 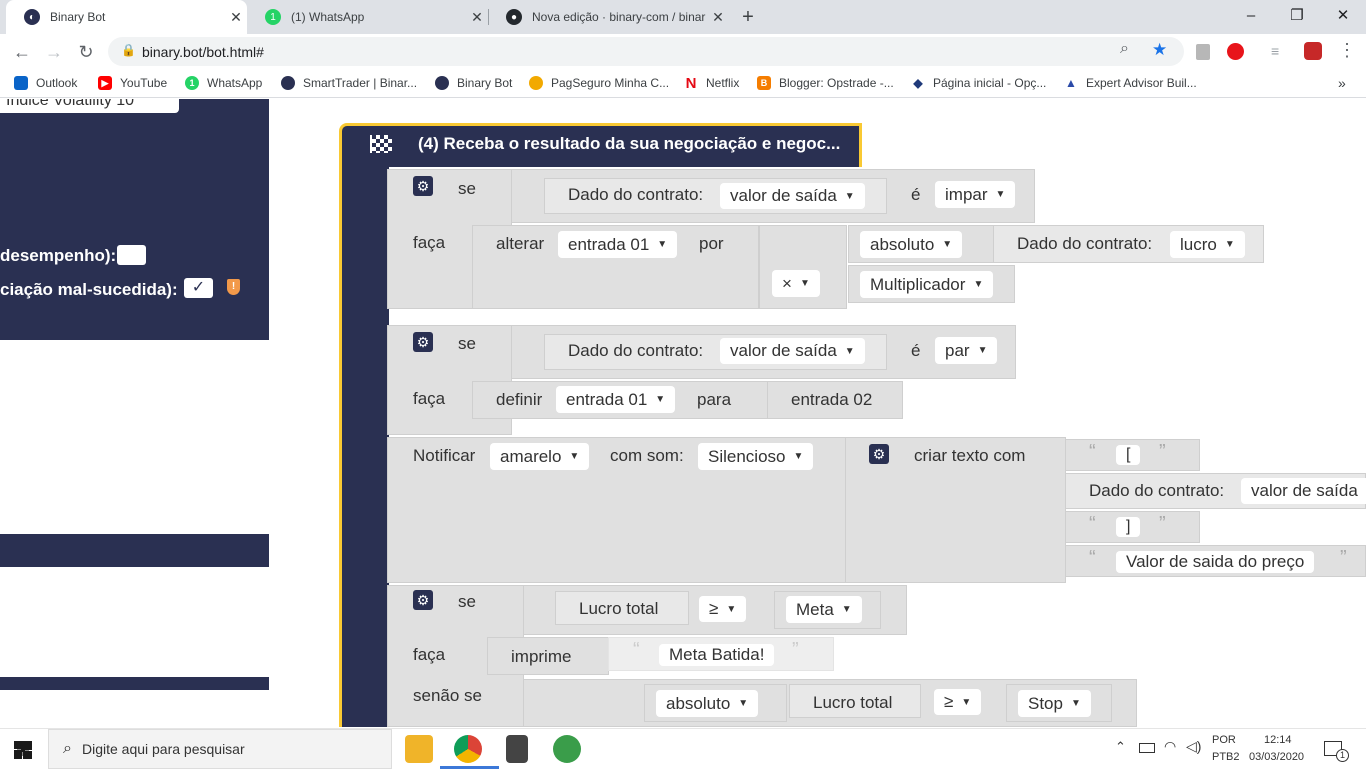 I want to click on warning-icon: !, so click(x=233, y=287).